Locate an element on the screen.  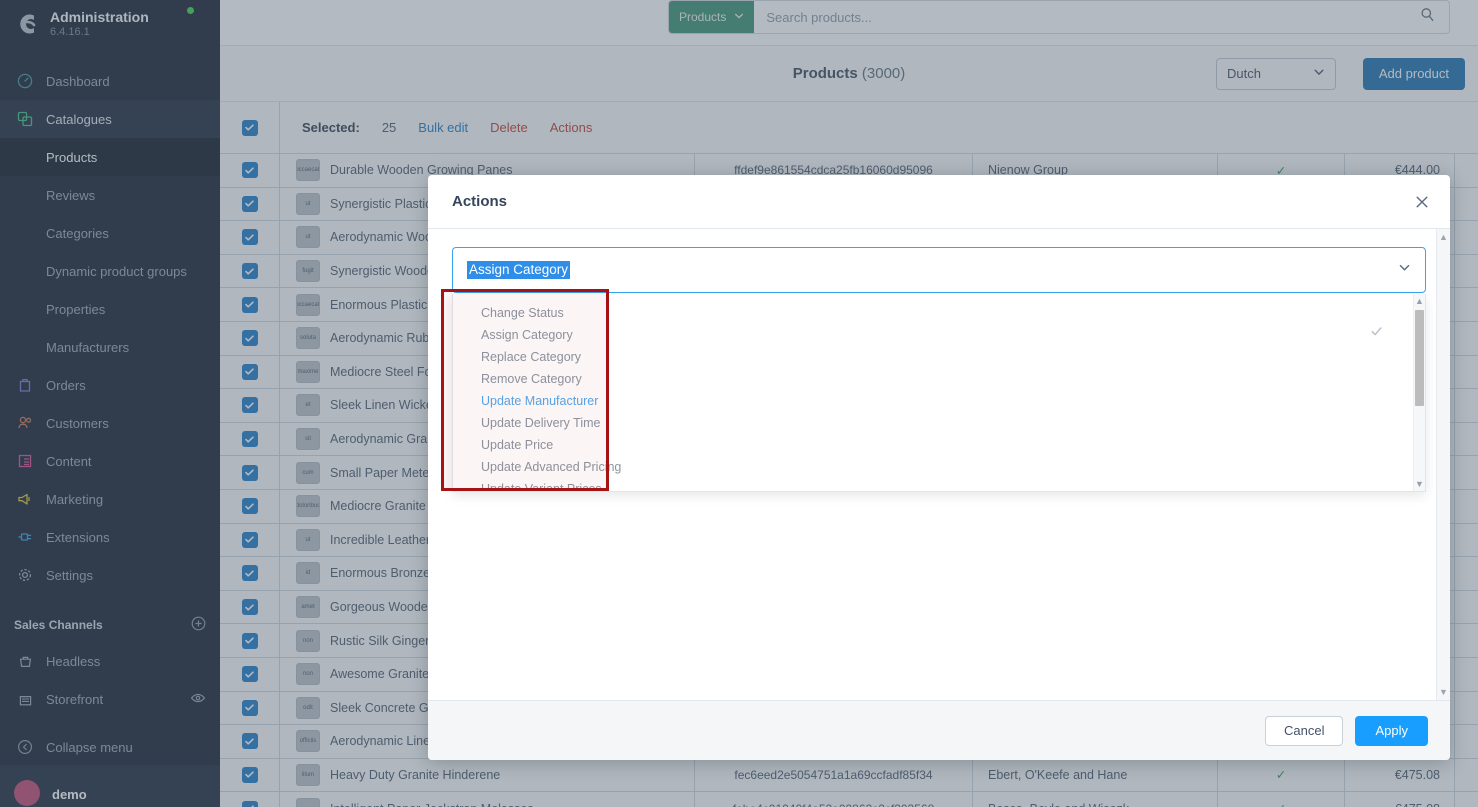
check-icon is located at coordinates (1376, 333).